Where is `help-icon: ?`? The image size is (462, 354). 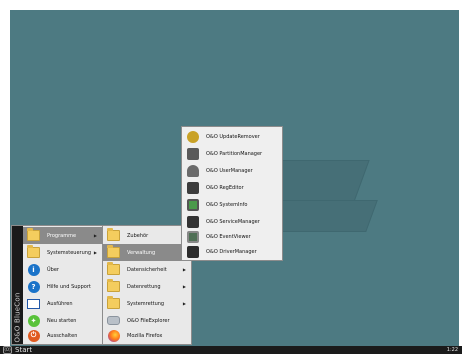 help-icon: ? is located at coordinates (33, 286).